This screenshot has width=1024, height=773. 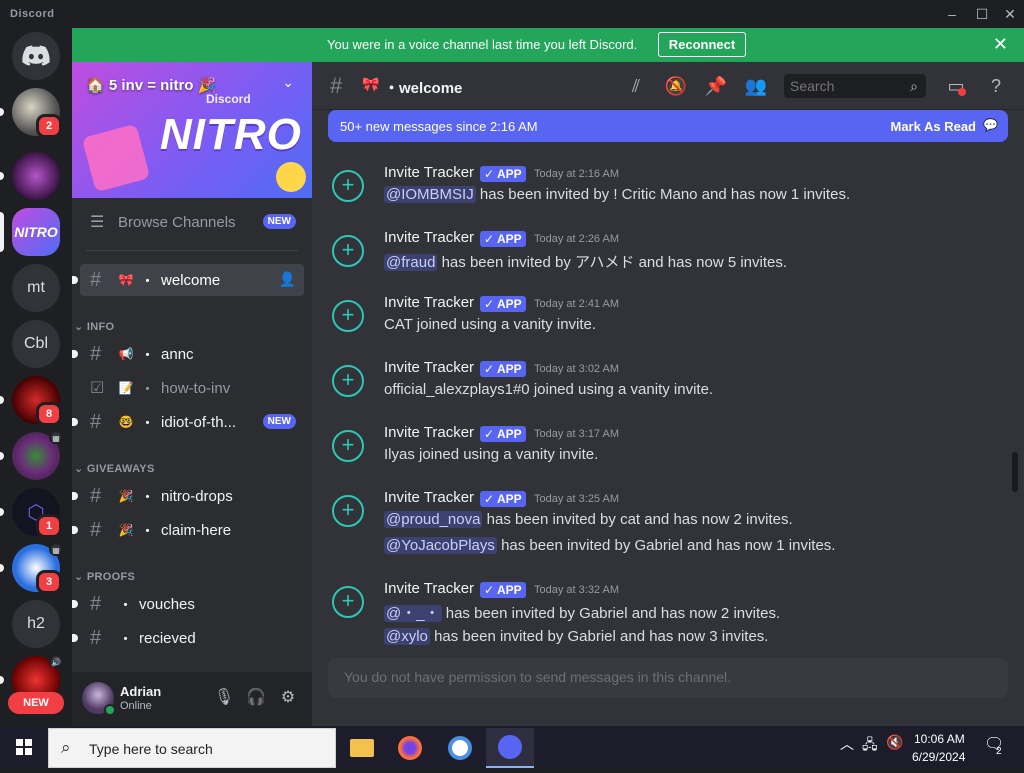 What do you see at coordinates (104, 576) in the screenshot?
I see `category-proofs: ⌄ PROOFS` at bounding box center [104, 576].